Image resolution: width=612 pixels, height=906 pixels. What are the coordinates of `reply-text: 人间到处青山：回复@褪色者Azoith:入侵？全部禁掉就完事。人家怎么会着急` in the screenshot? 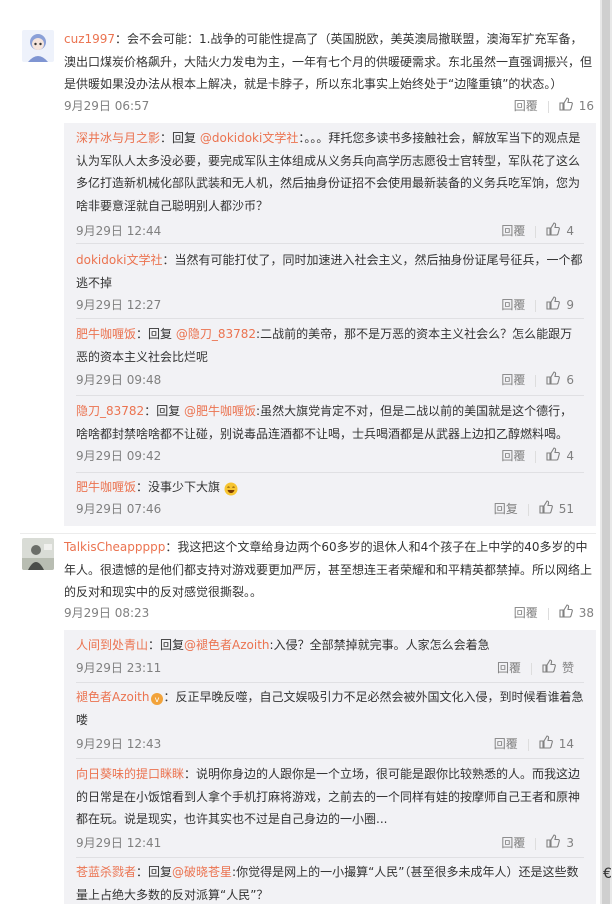 It's located at (330, 645).